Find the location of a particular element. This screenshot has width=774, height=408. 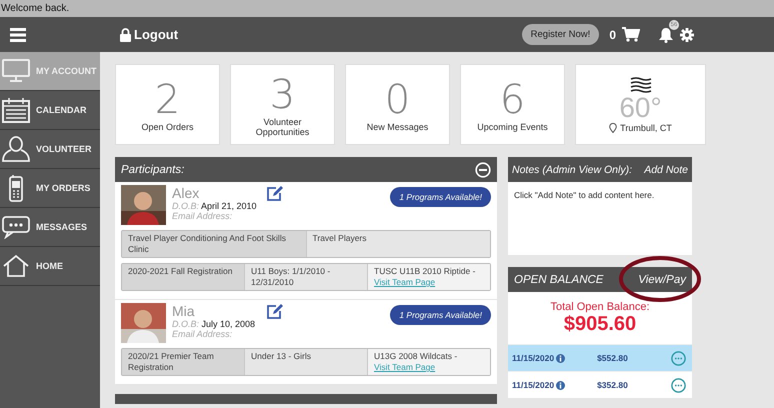

path-step: 2020/21 Premier Team Registration is located at coordinates (183, 362).